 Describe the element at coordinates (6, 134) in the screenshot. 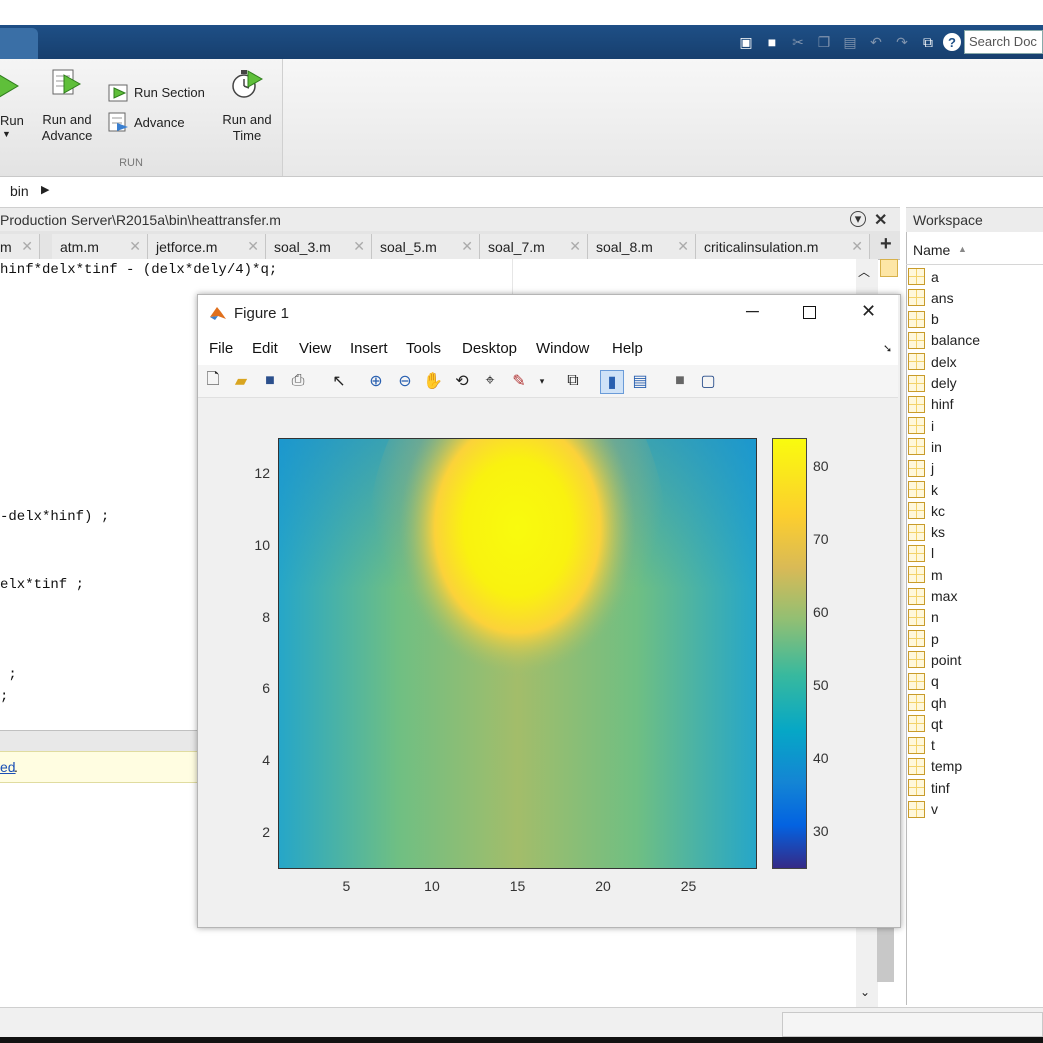

I see `run-dropdown-arrow-icon: ▼` at that location.